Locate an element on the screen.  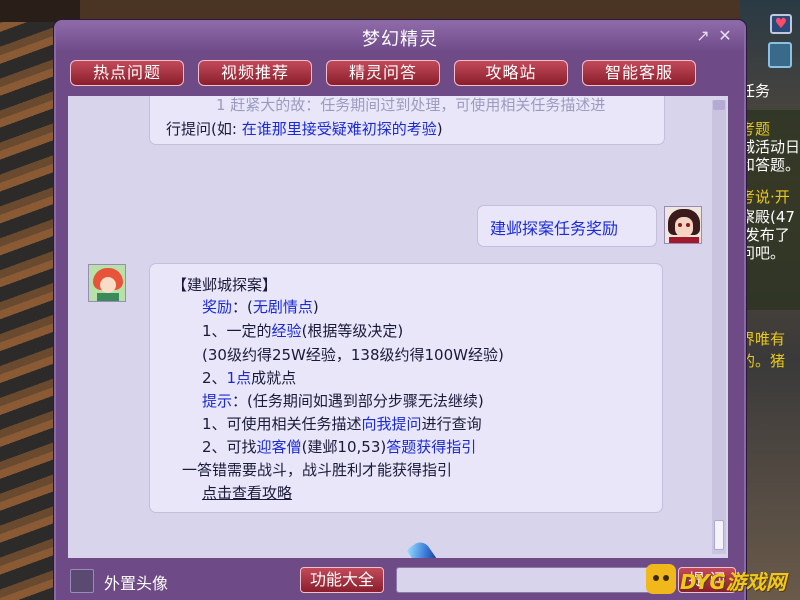
tab-bar: 热点问题 视频推荐 精灵问答 攻略站 智能客服 is located at coordinates (400, 74).